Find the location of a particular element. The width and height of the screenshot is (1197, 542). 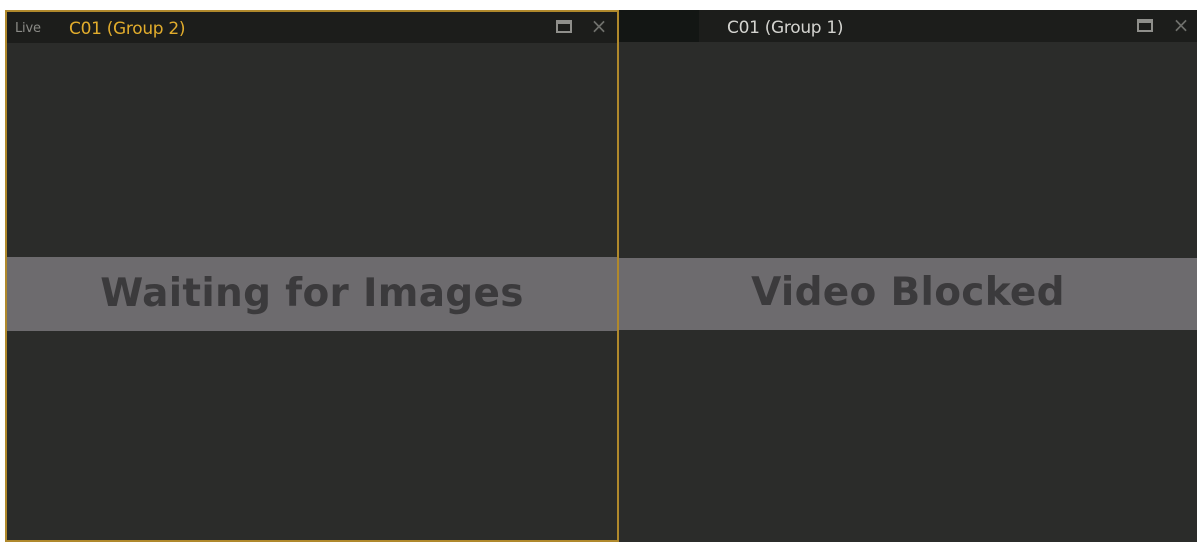

status-message: Waiting for Images is located at coordinates (312, 293).